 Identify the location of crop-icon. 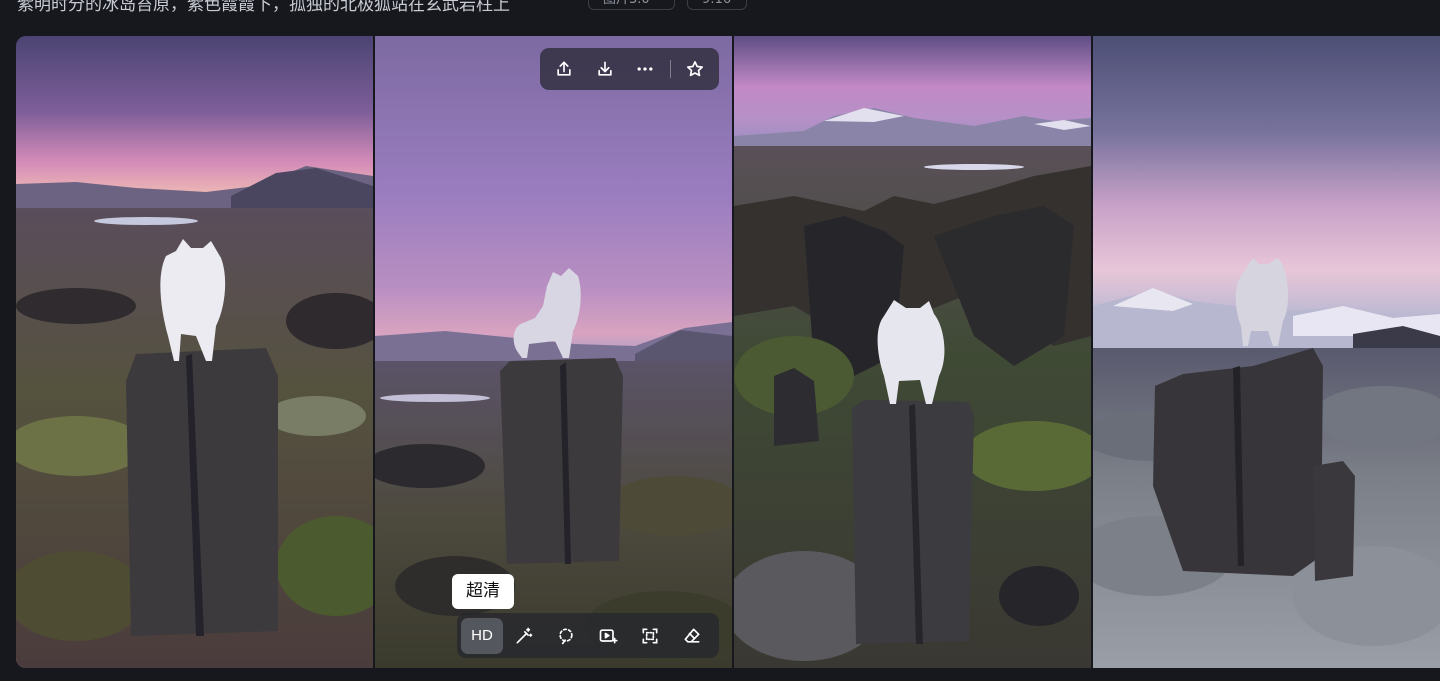
(650, 635).